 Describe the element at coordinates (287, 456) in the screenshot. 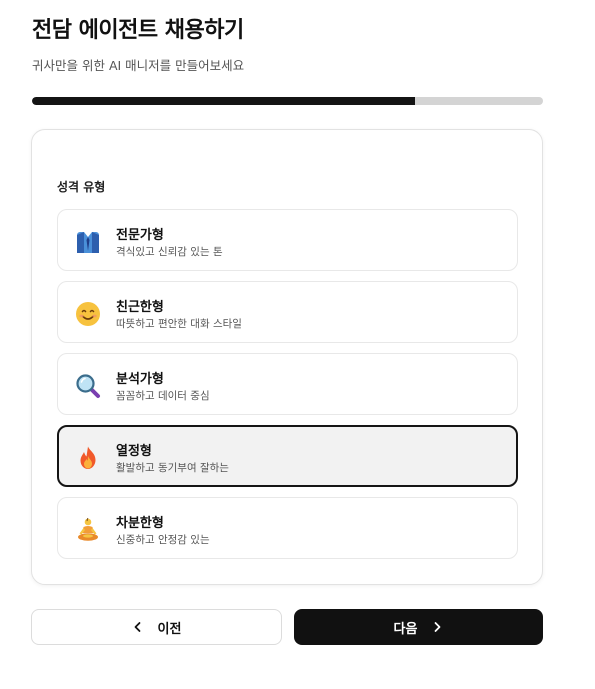

I see `option-passionate: 열정형 활발하고 동기부여 잘하는` at that location.